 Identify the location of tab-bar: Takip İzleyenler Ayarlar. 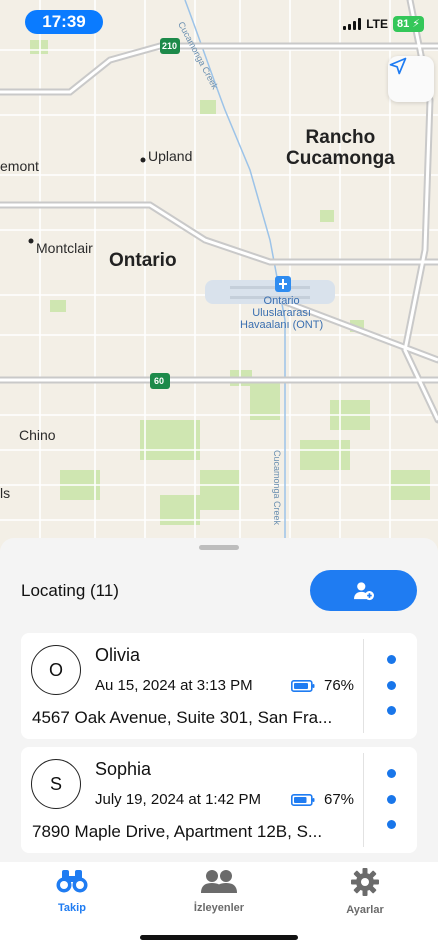
(219, 906).